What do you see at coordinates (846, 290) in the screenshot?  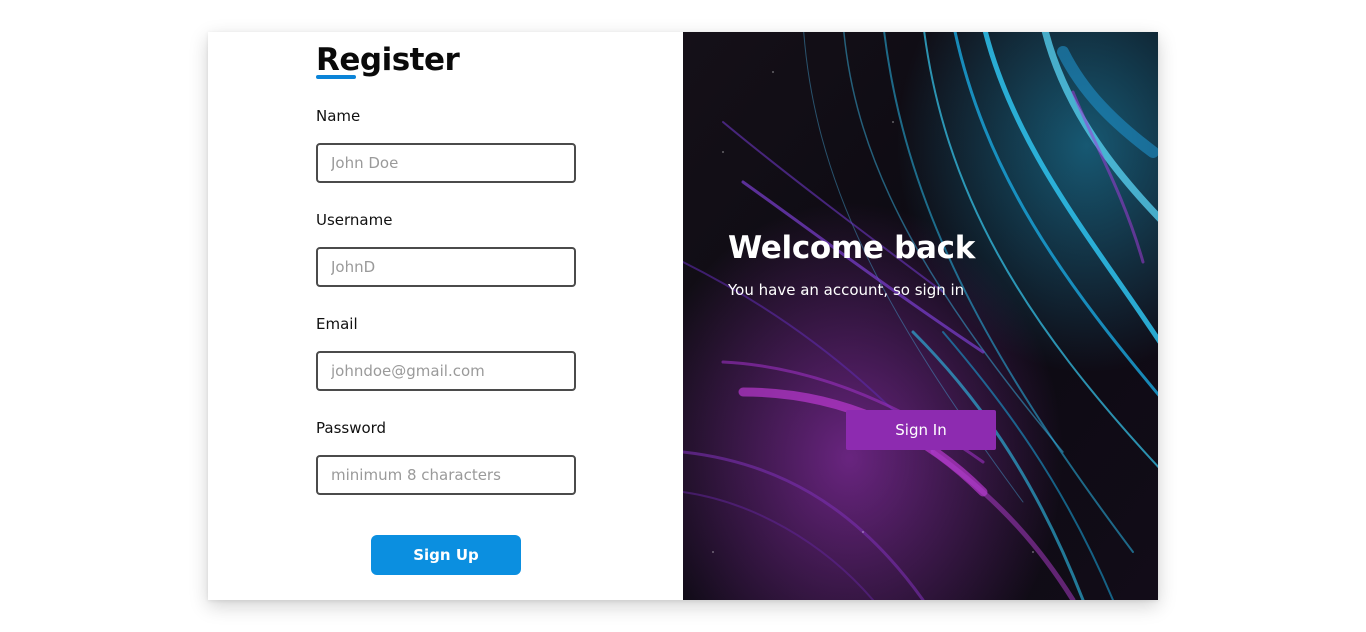 I see `welcome-subtext: You have an account, so sign in` at bounding box center [846, 290].